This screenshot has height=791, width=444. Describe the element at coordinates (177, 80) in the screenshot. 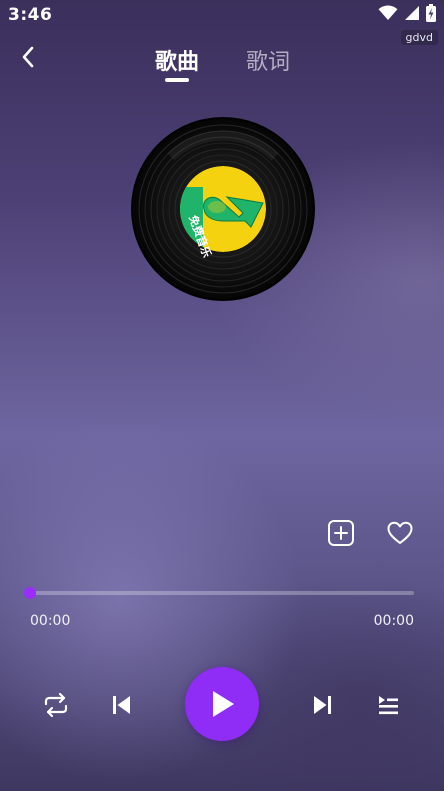

I see `tab-indicator` at that location.